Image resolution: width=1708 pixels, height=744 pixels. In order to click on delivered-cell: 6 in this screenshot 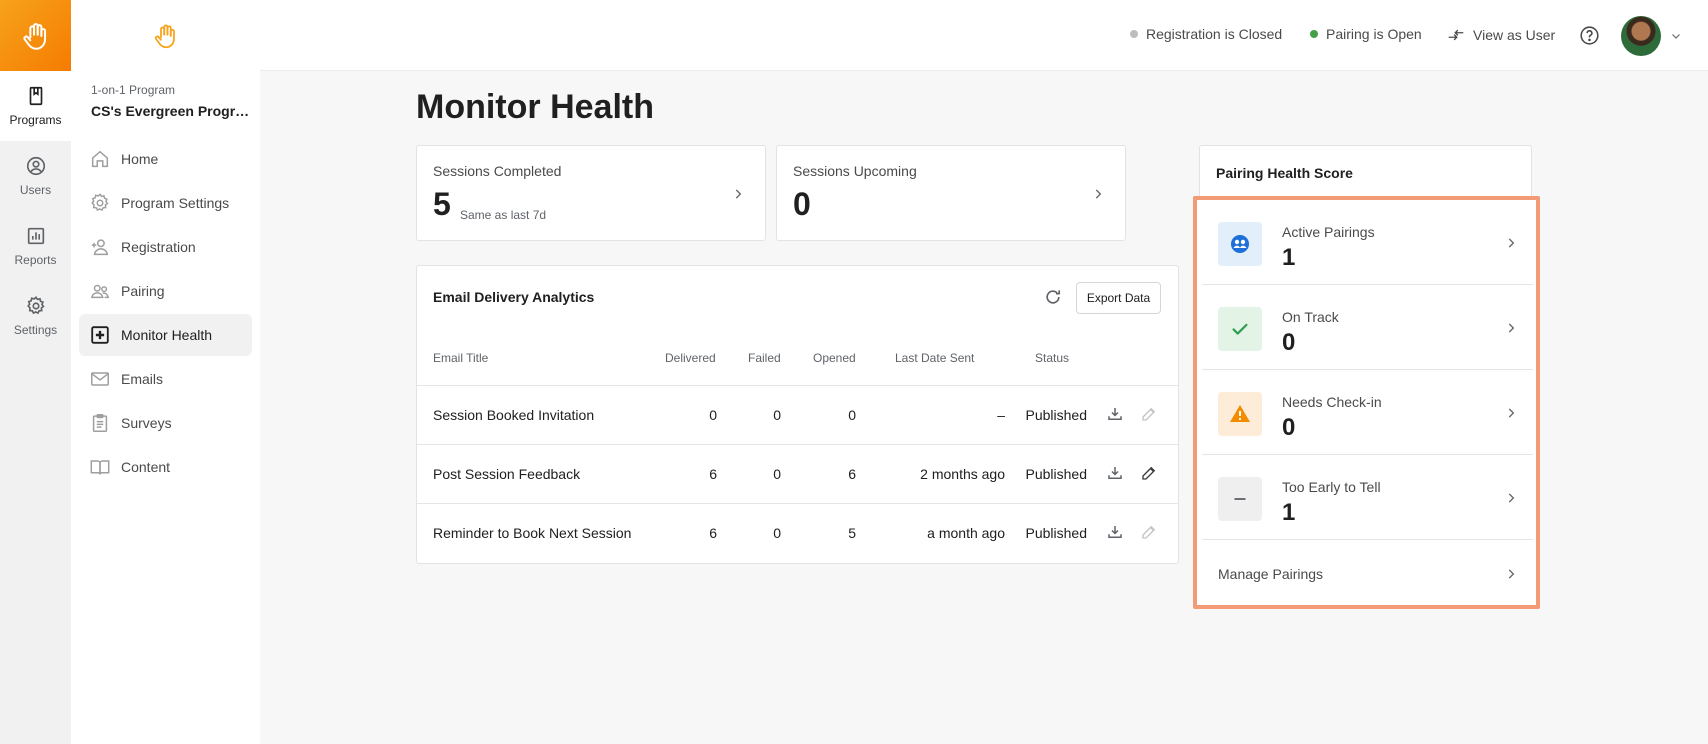, I will do `click(713, 533)`.